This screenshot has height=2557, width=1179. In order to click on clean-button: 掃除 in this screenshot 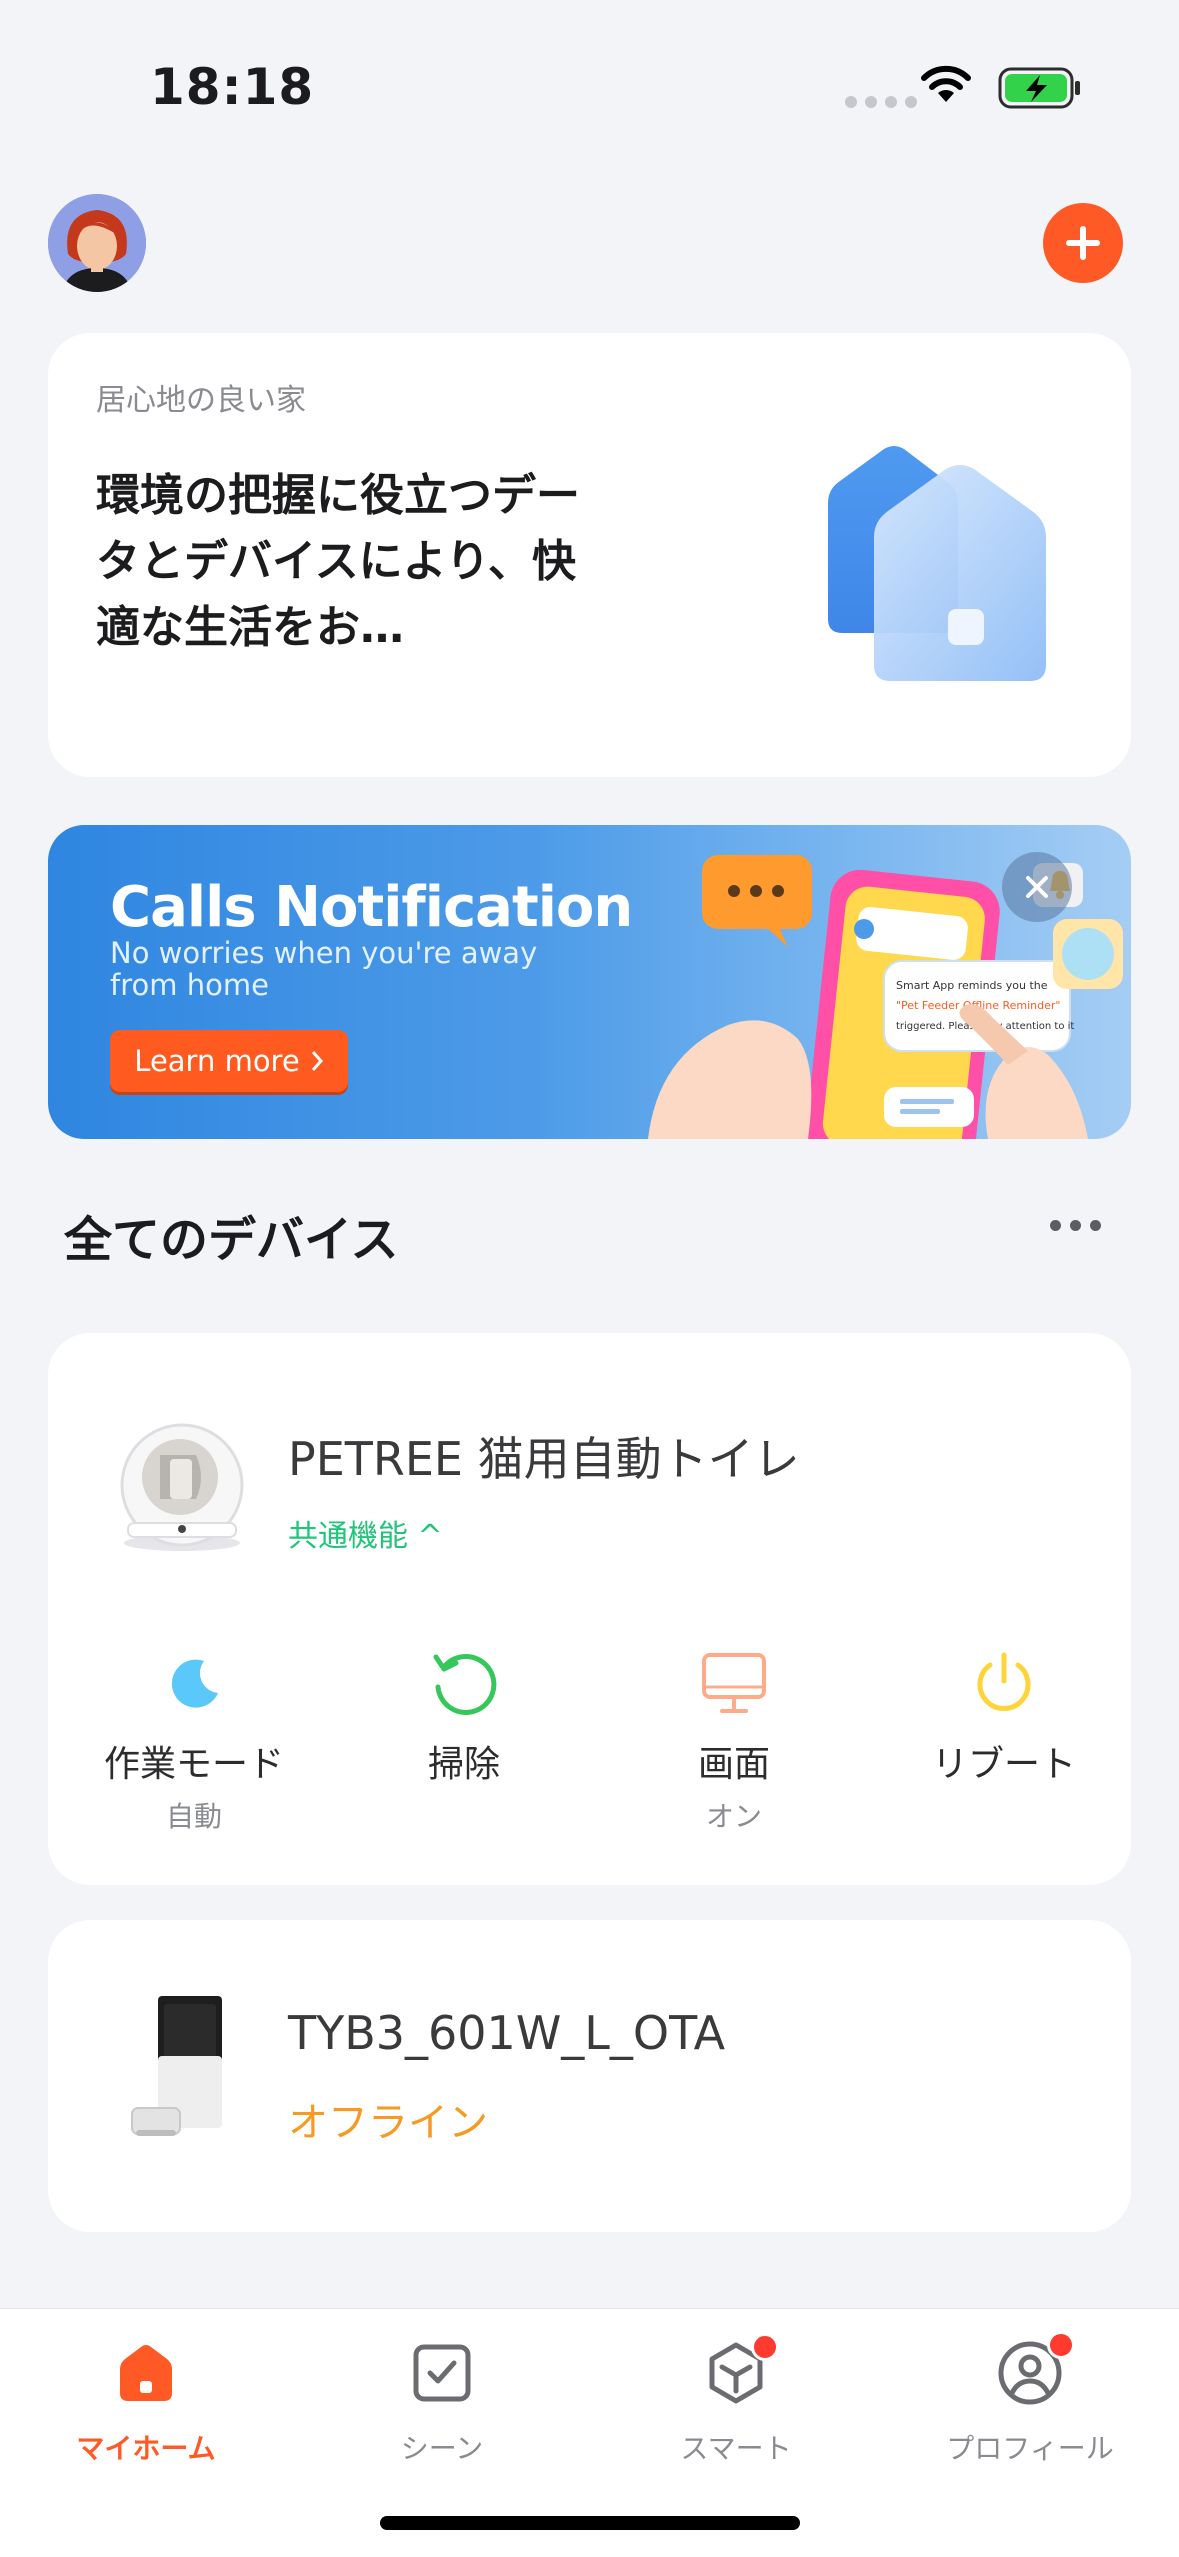, I will do `click(464, 1715)`.